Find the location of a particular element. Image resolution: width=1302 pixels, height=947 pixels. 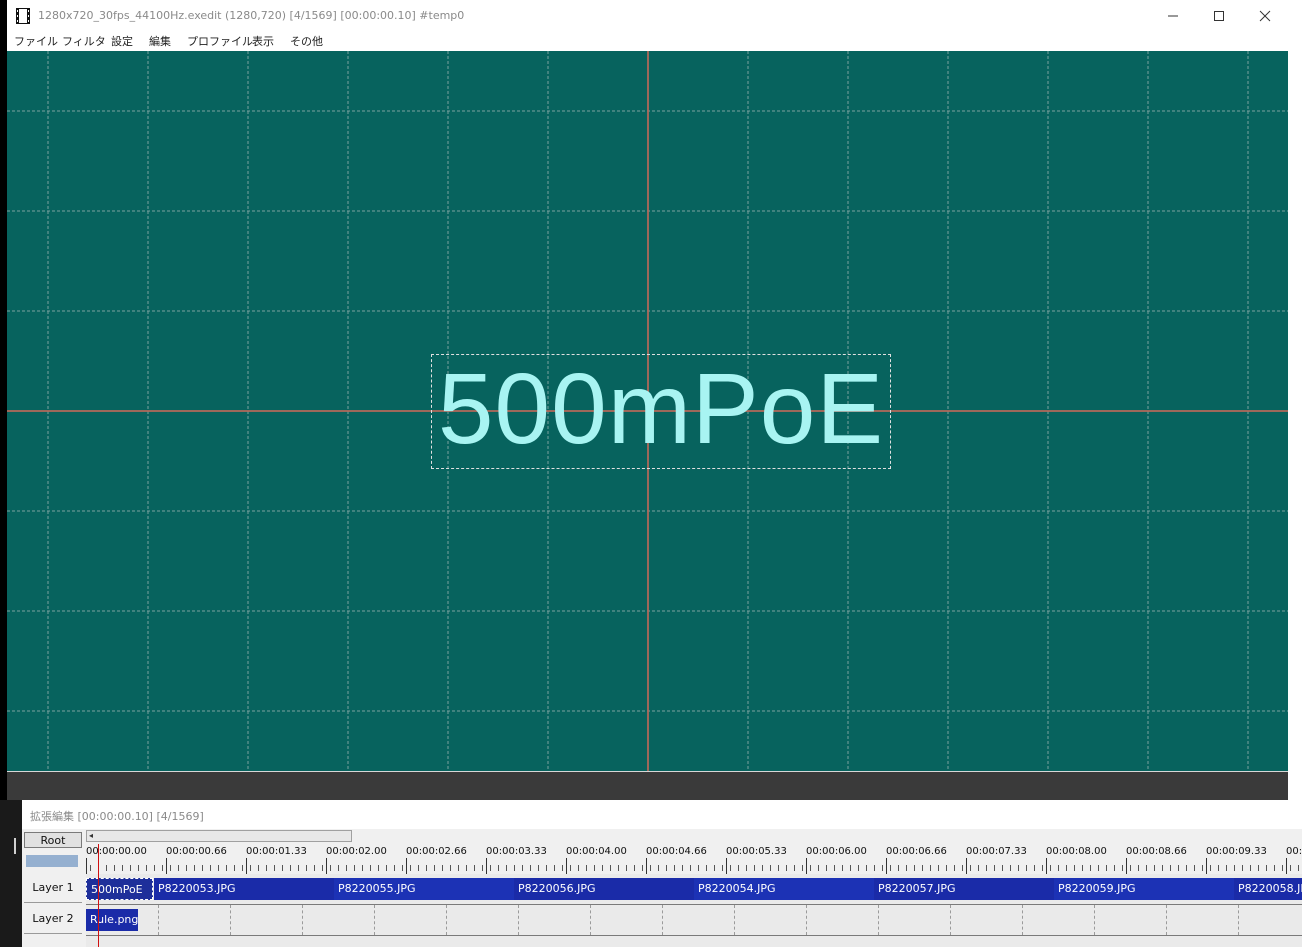

layer-2-label: Layer 2 is located at coordinates (53, 919).